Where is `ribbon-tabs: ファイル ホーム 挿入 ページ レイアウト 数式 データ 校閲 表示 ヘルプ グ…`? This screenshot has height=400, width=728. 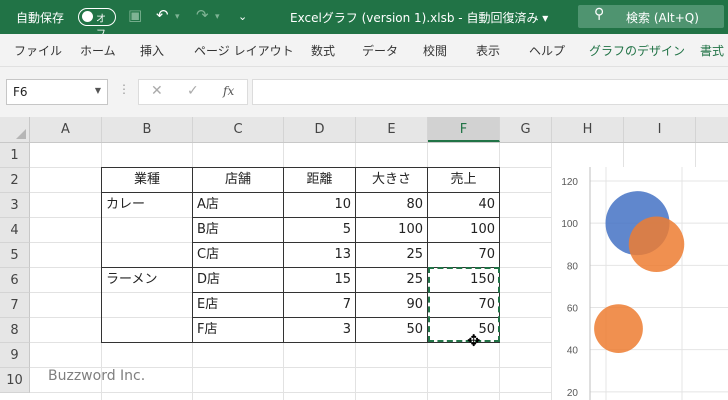 ribbon-tabs: ファイル ホーム 挿入 ページ レイアウト 数式 データ 校閲 表示 ヘルプ グ… is located at coordinates (364, 50).